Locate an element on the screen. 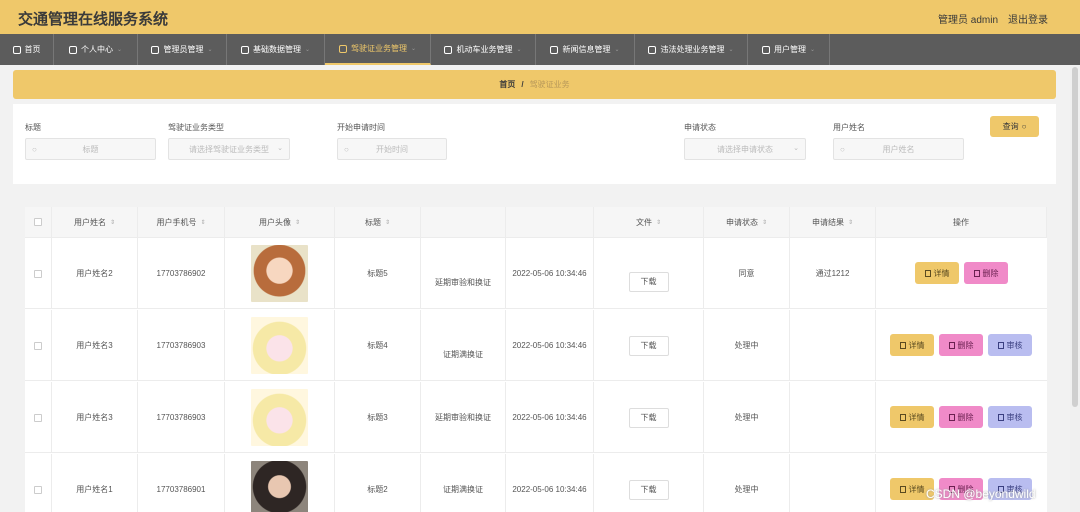 Image resolution: width=1080 pixels, height=512 pixels. gear-icon is located at coordinates (244, 49).